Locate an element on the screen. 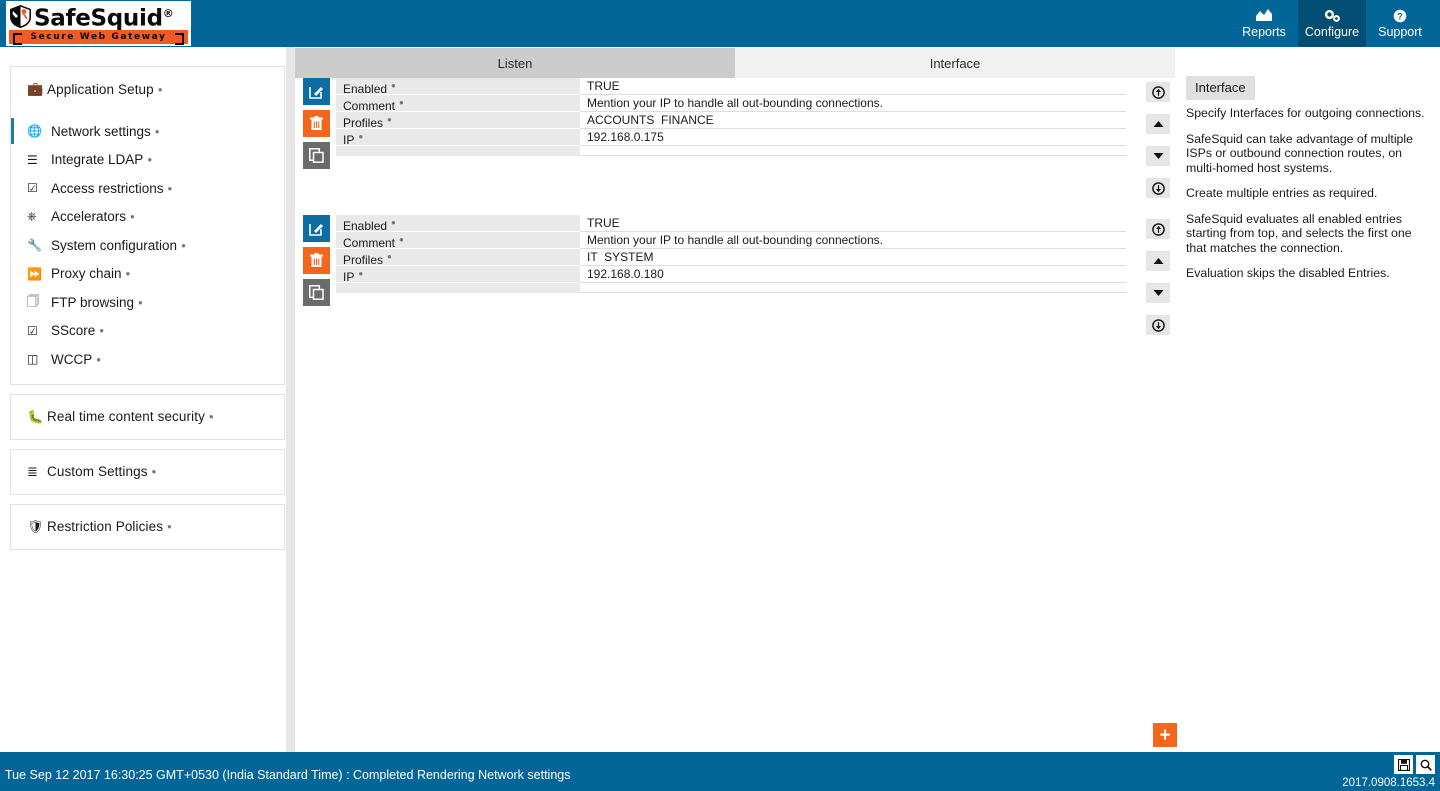 The image size is (1440, 791). sidebar-item-system-configuration: 🔧 System configuration ● is located at coordinates (147, 245).